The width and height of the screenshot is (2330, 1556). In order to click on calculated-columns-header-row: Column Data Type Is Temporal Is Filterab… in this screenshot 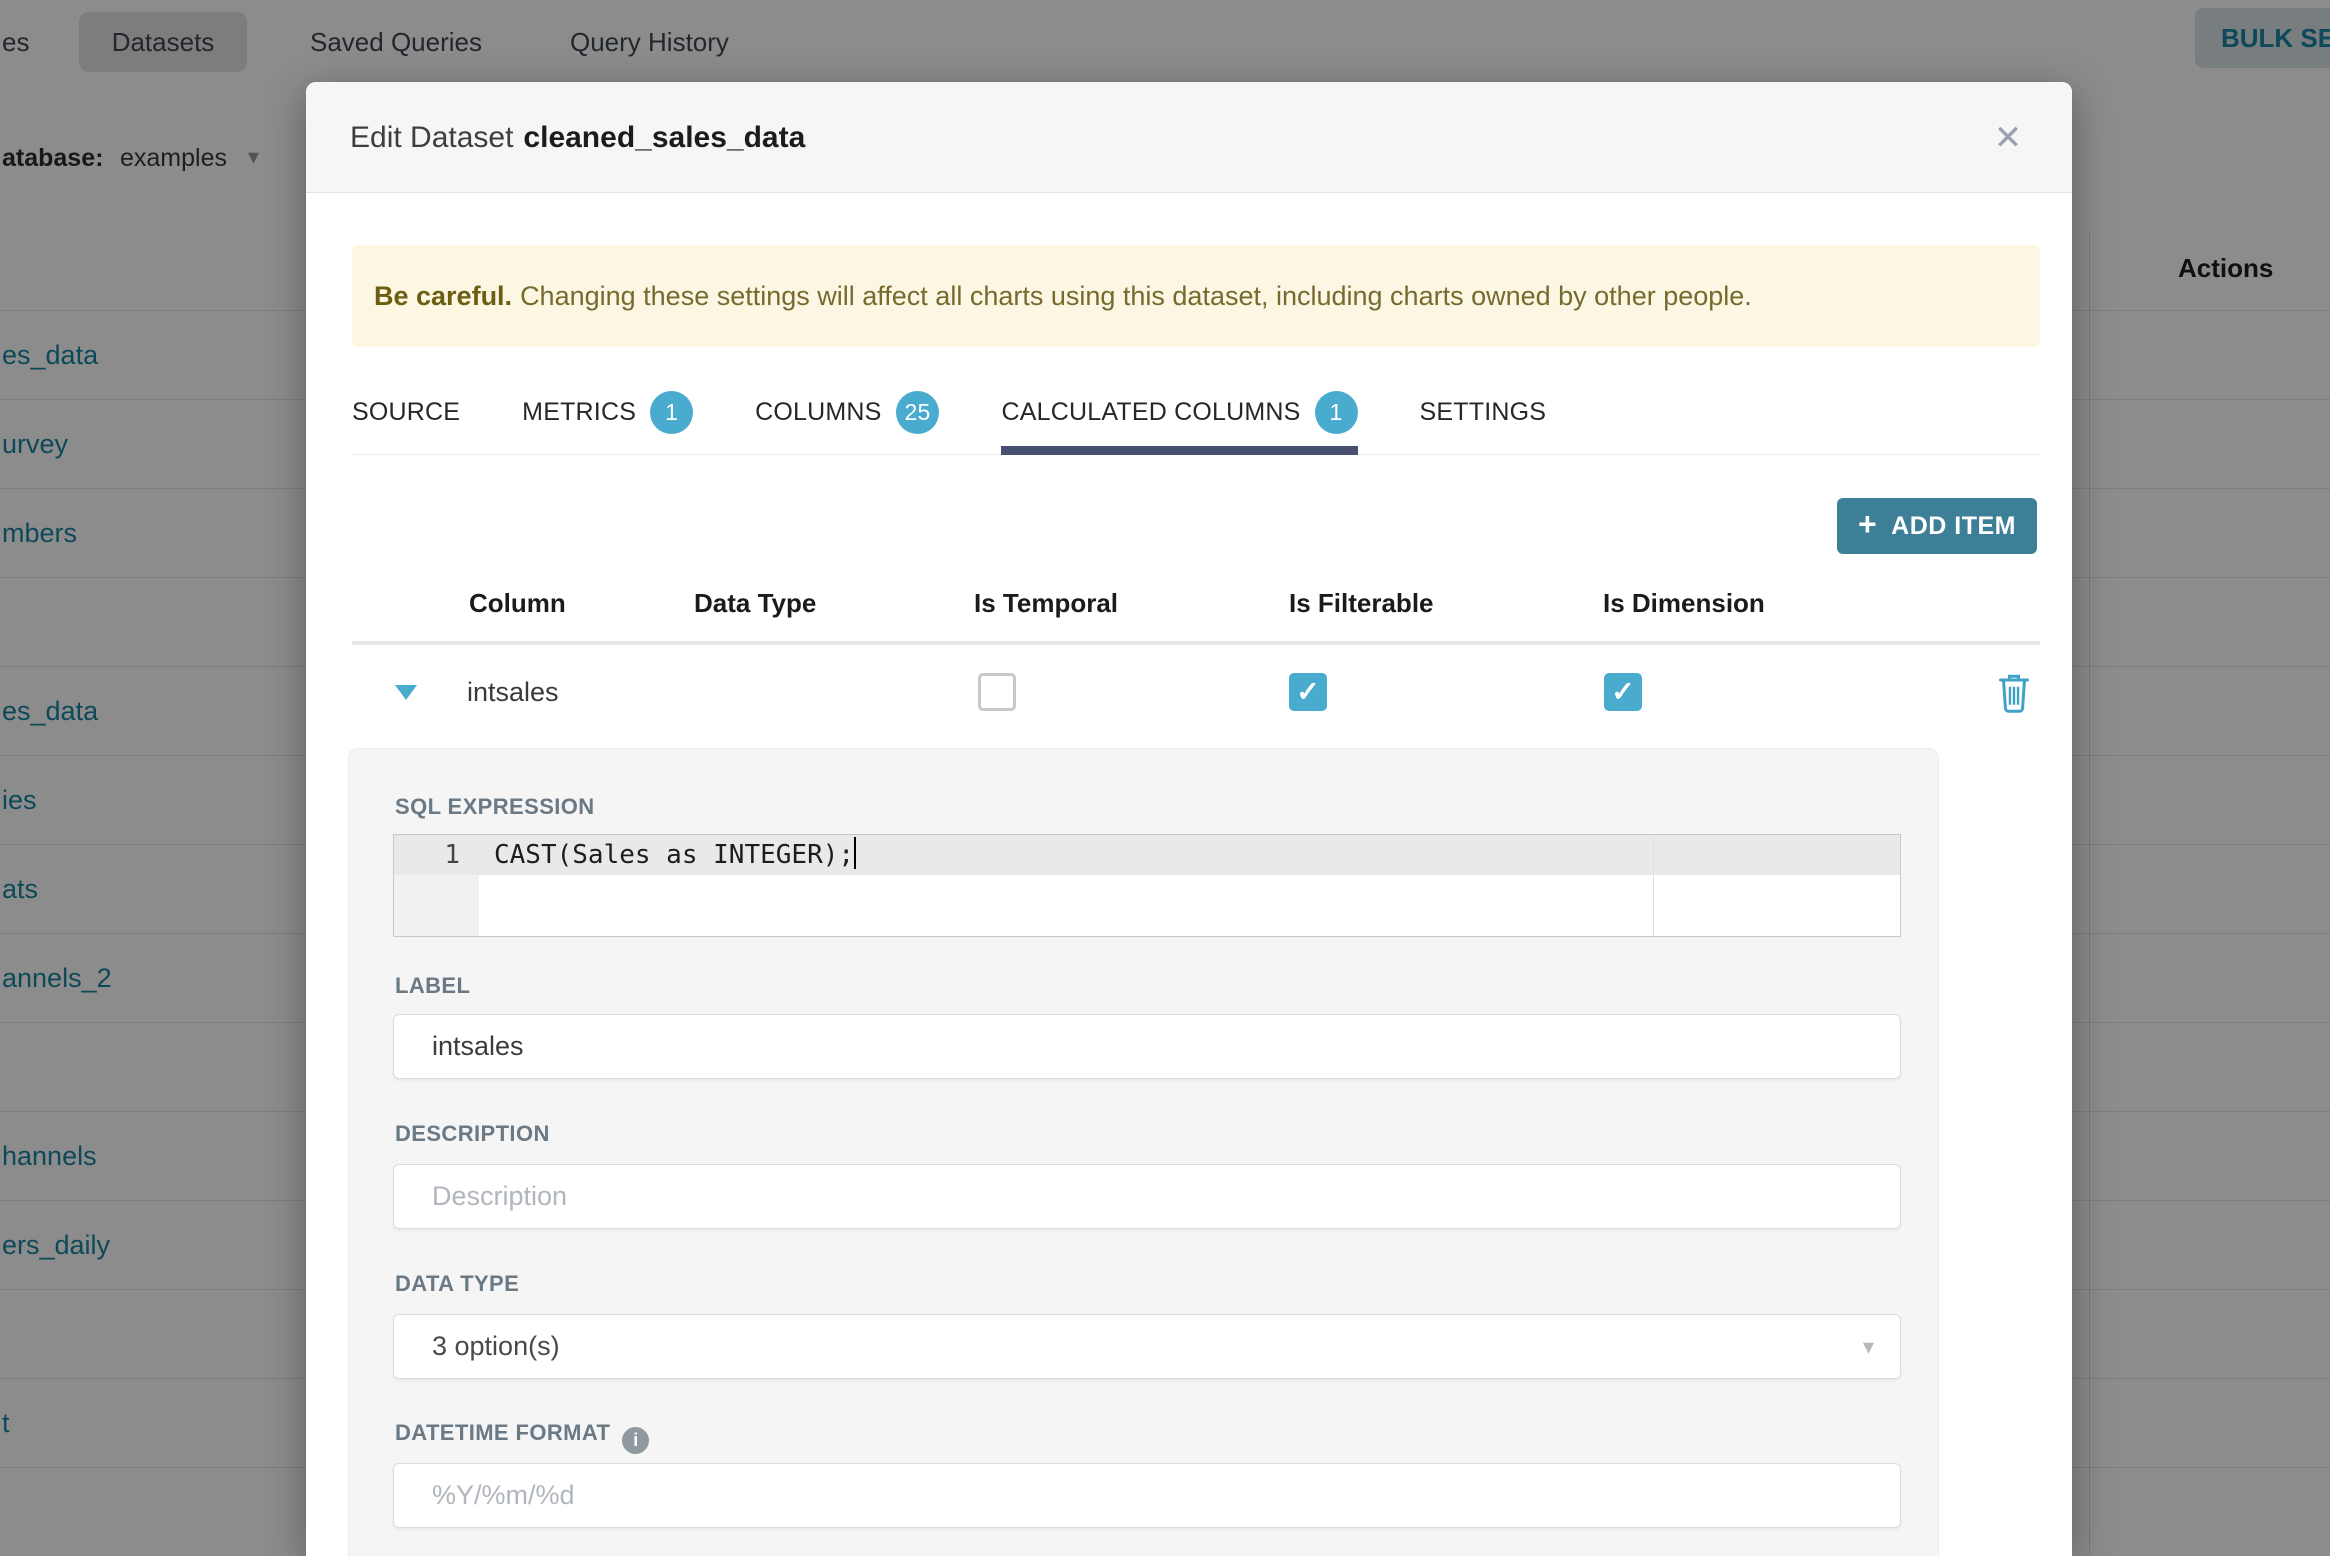, I will do `click(1189, 603)`.